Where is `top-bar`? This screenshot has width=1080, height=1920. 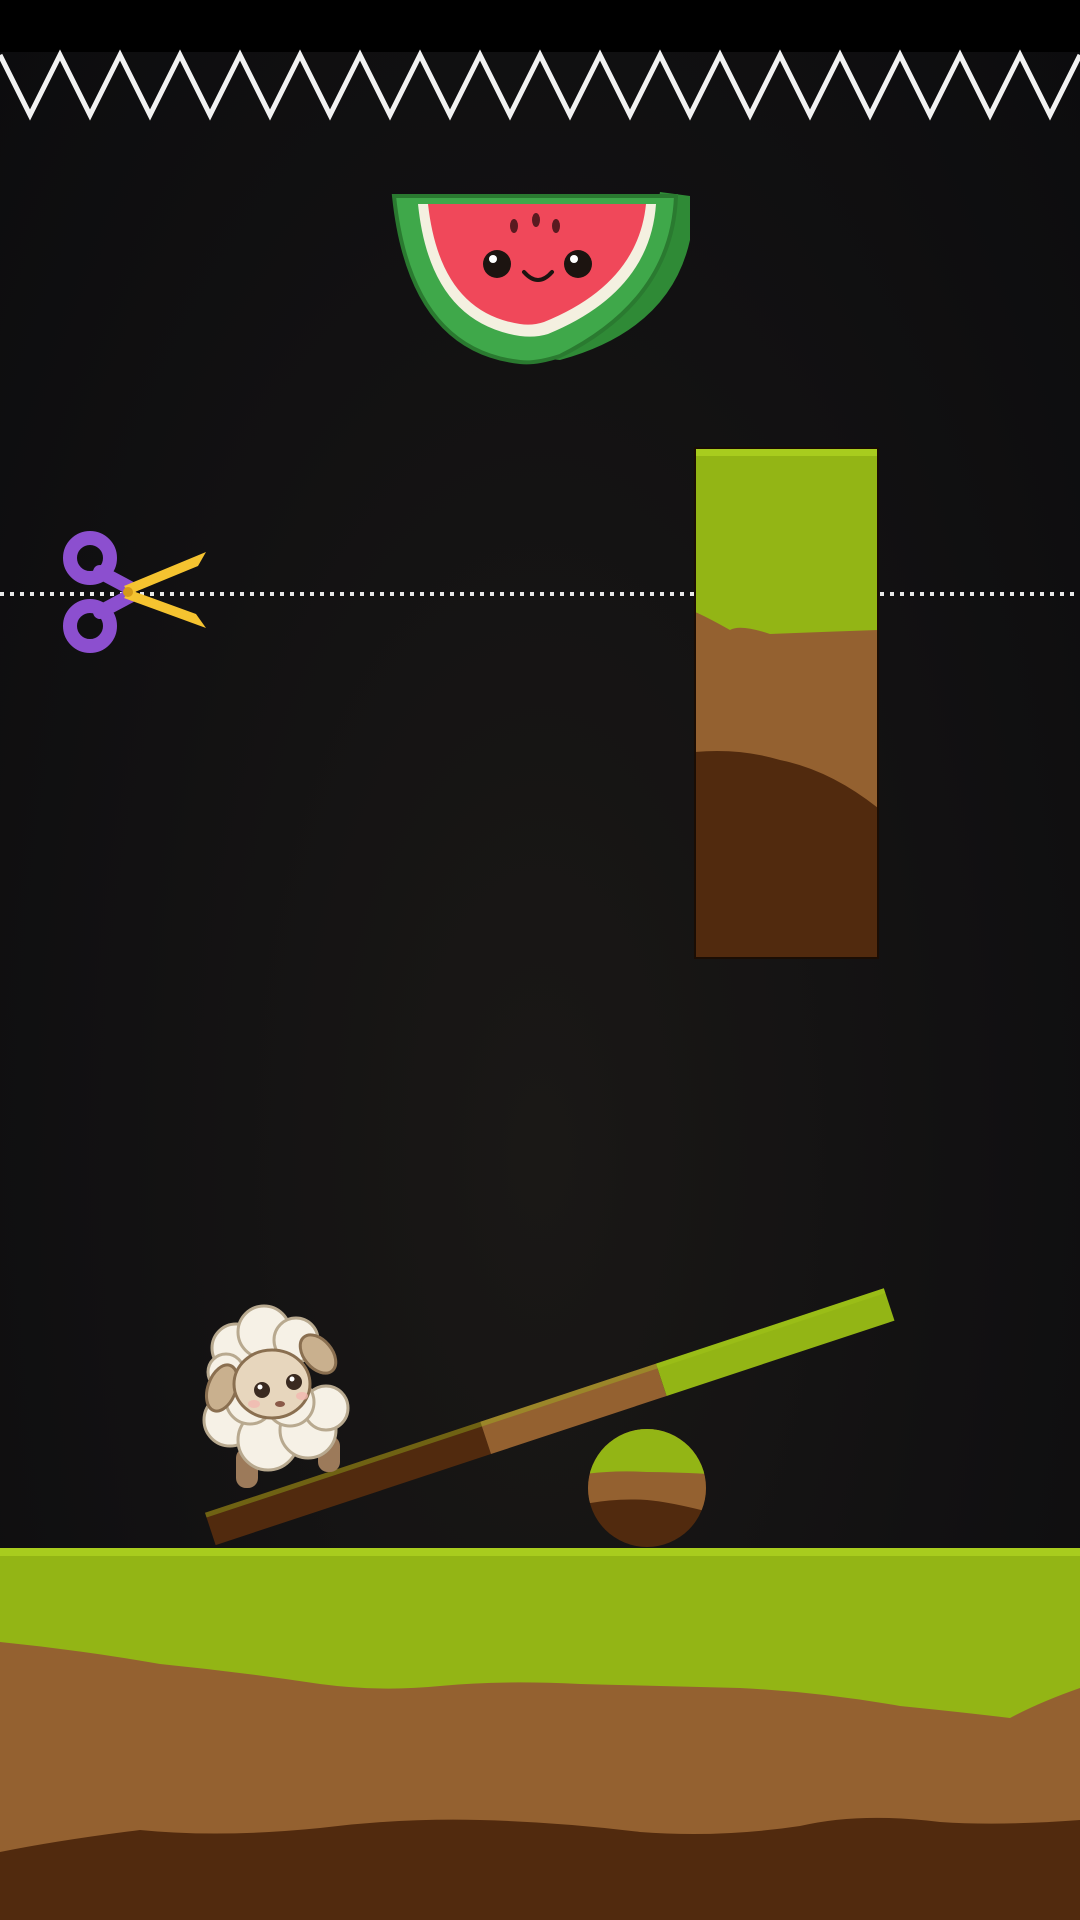
top-bar is located at coordinates (540, 26).